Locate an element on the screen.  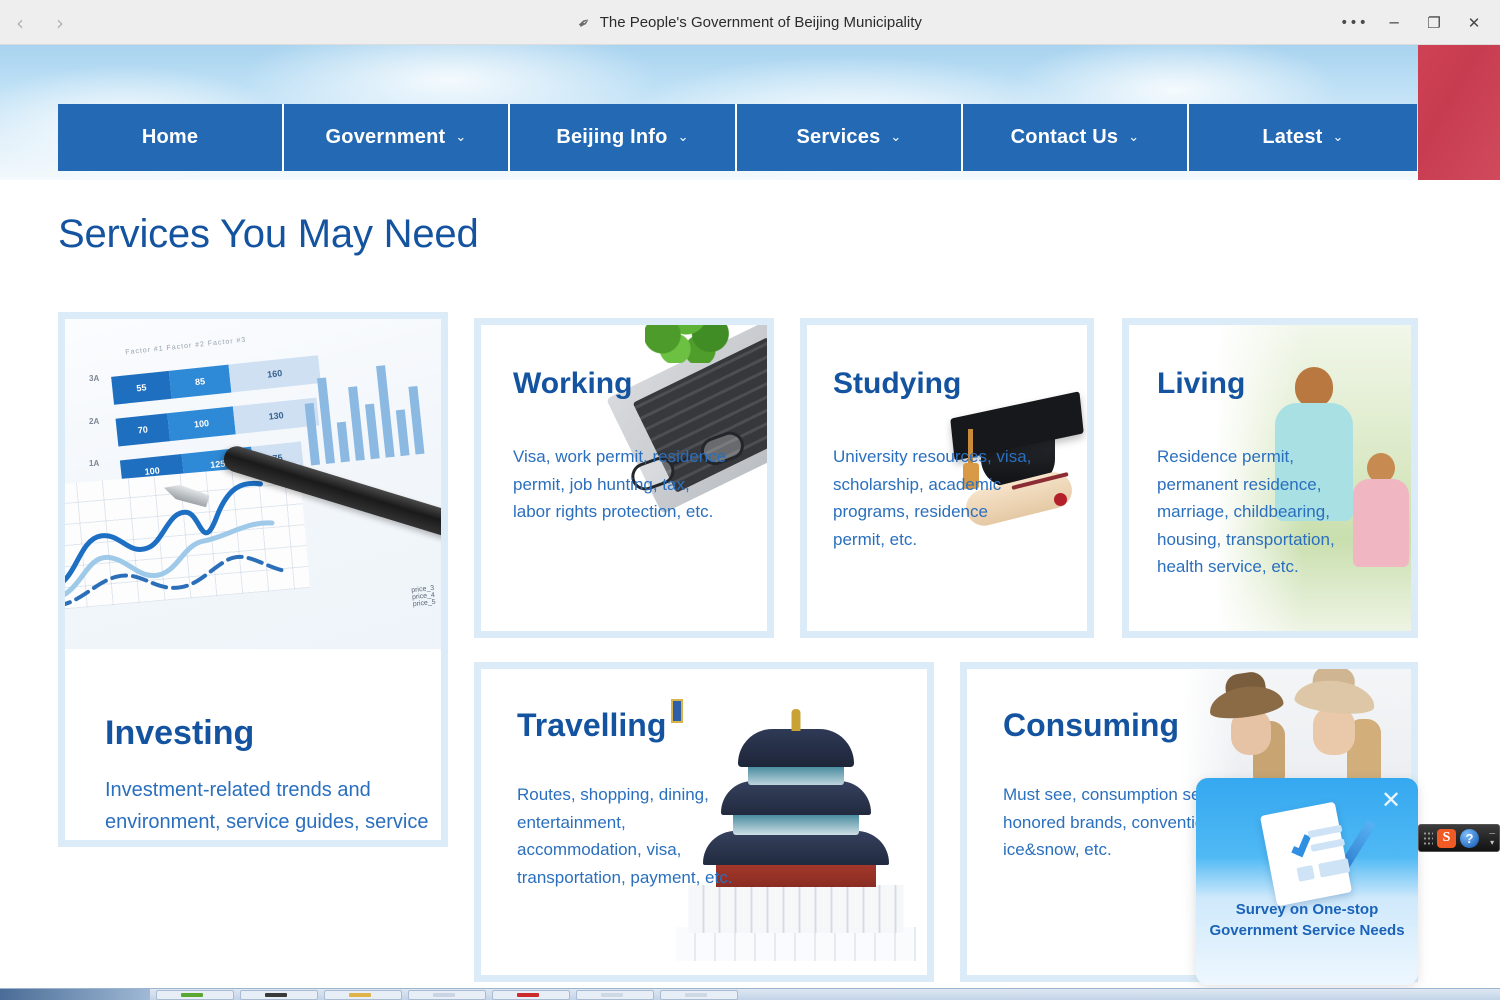
nav-item-contact-us: Contact Us ⌄ is located at coordinates (1076, 137).